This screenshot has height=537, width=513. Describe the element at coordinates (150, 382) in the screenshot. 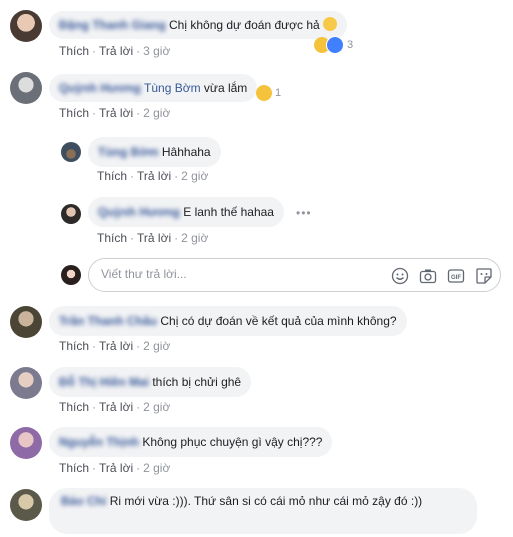

I see `comment-bubble: Đỗ Thị Hiền Mai thích bị chửi ghê` at that location.